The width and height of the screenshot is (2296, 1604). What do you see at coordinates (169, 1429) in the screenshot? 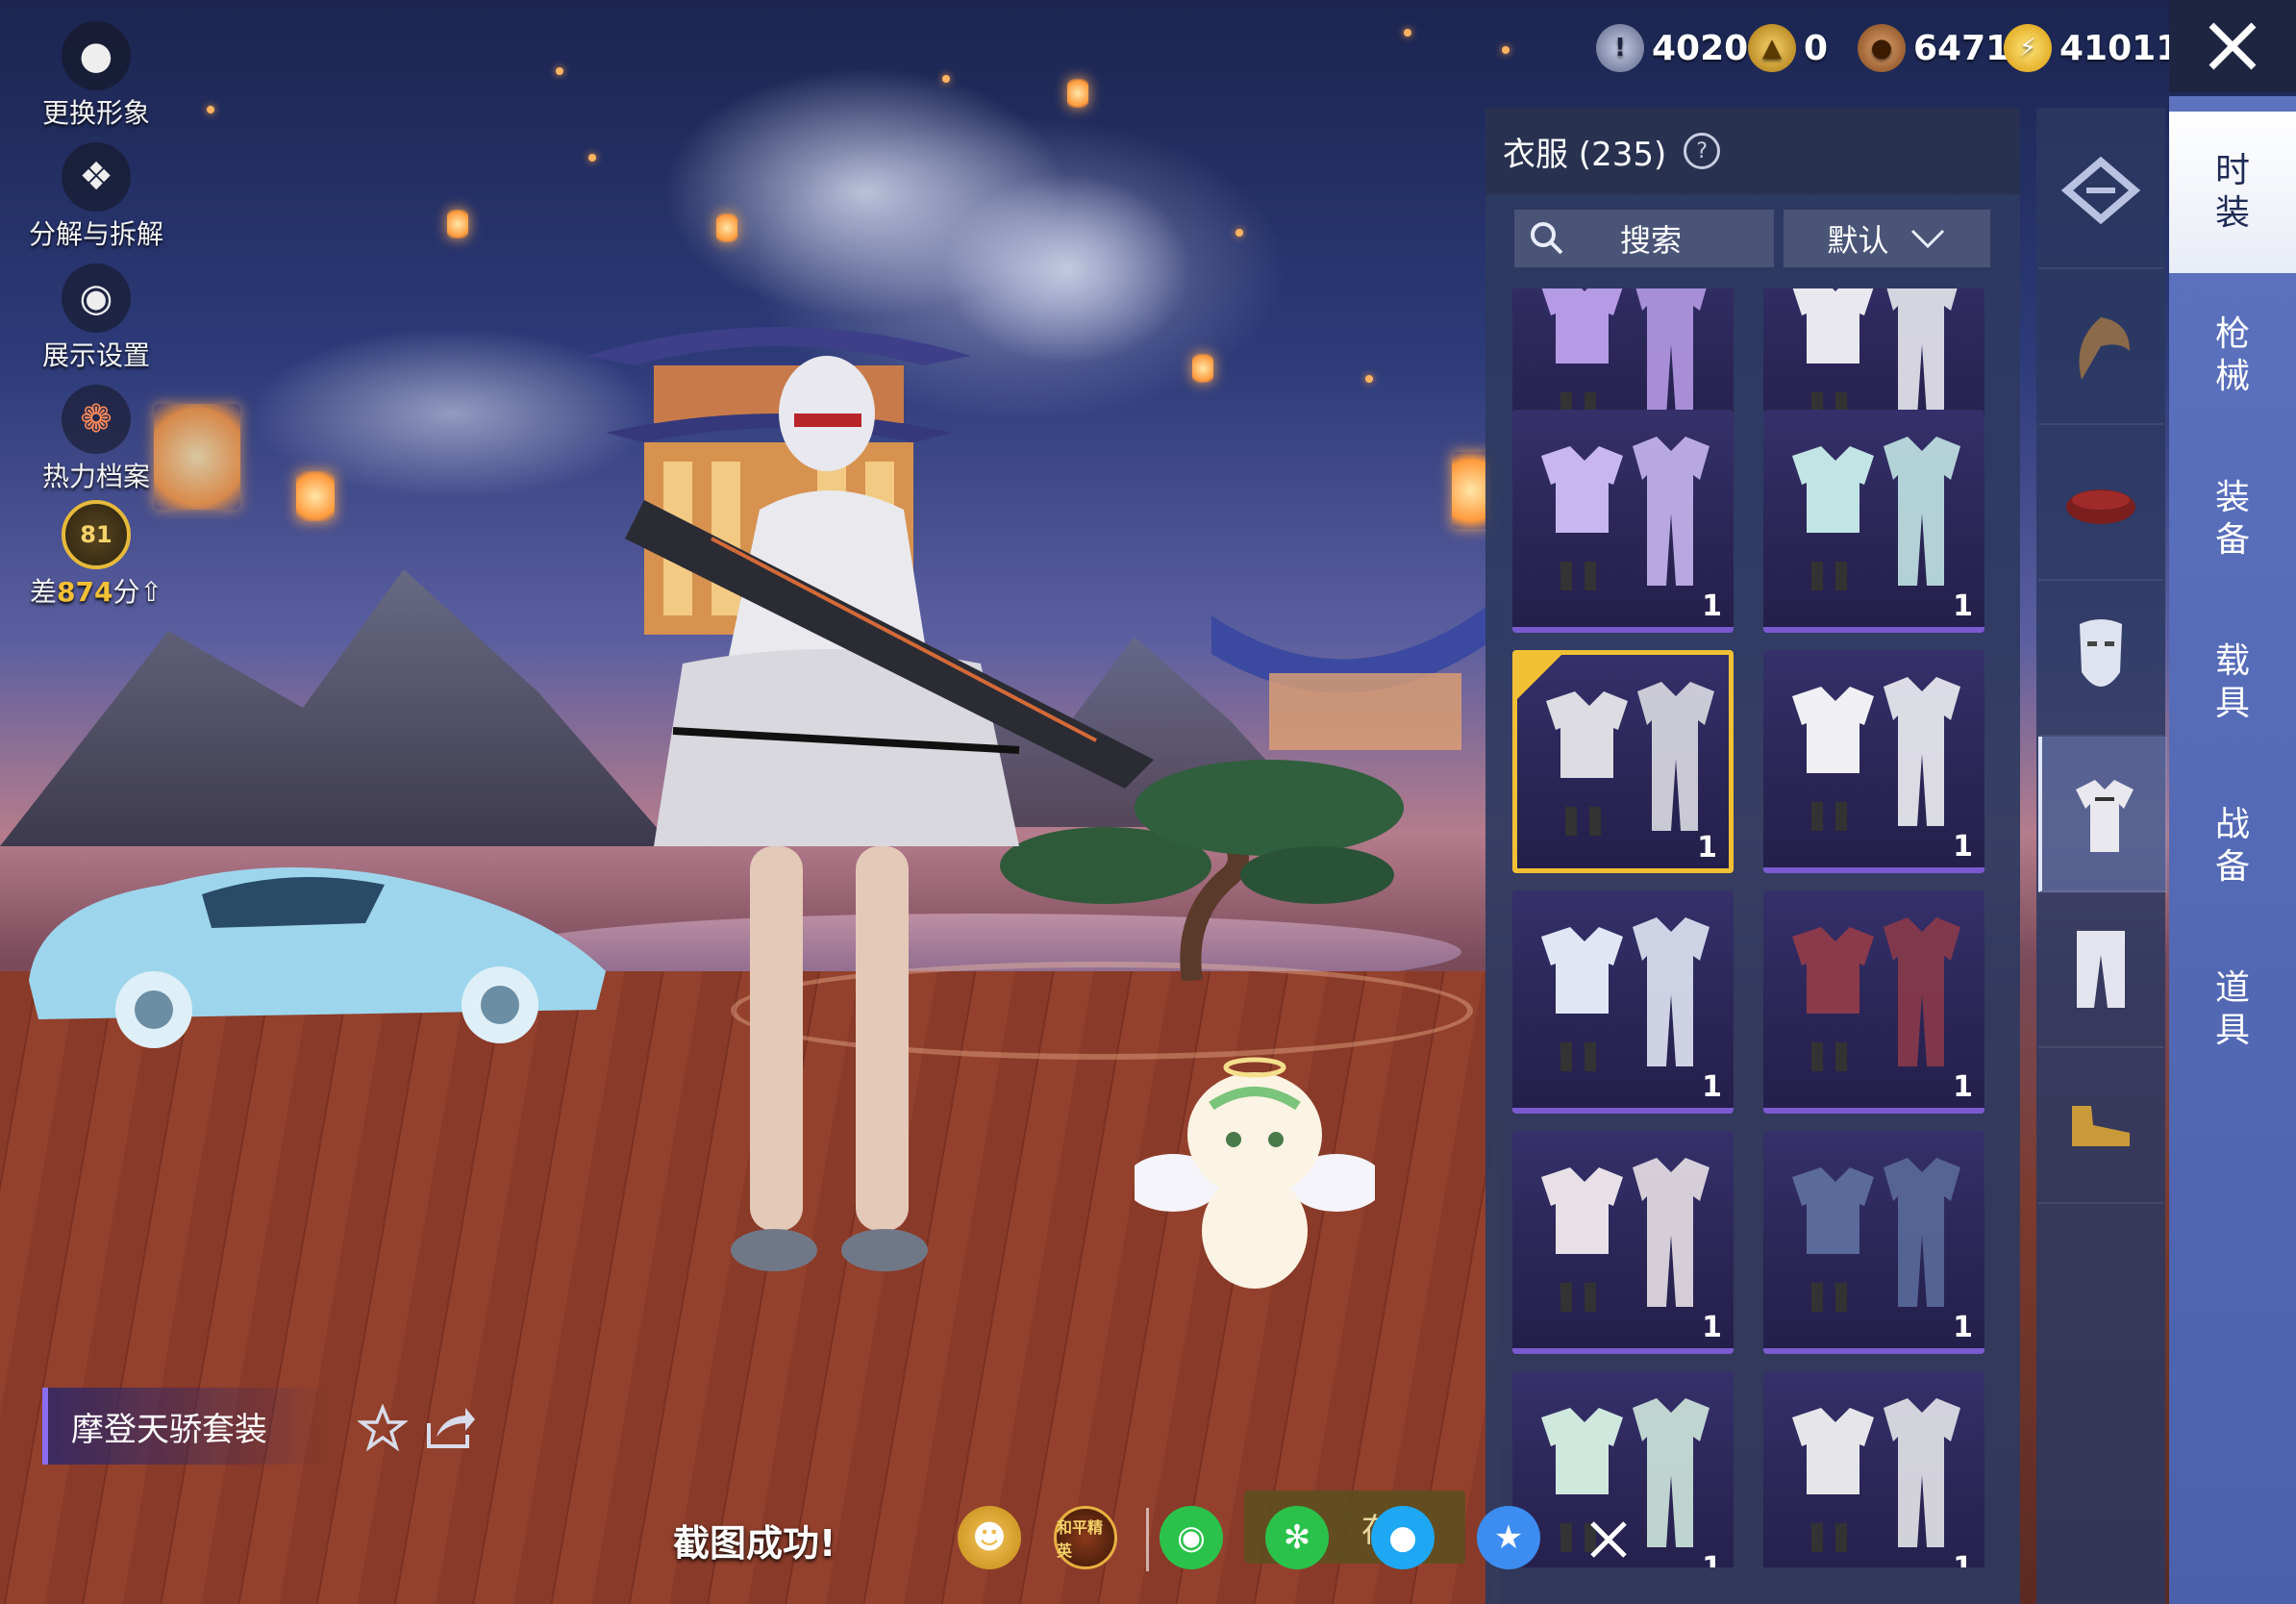
I see `suit-name: 摩登天骄套装` at bounding box center [169, 1429].